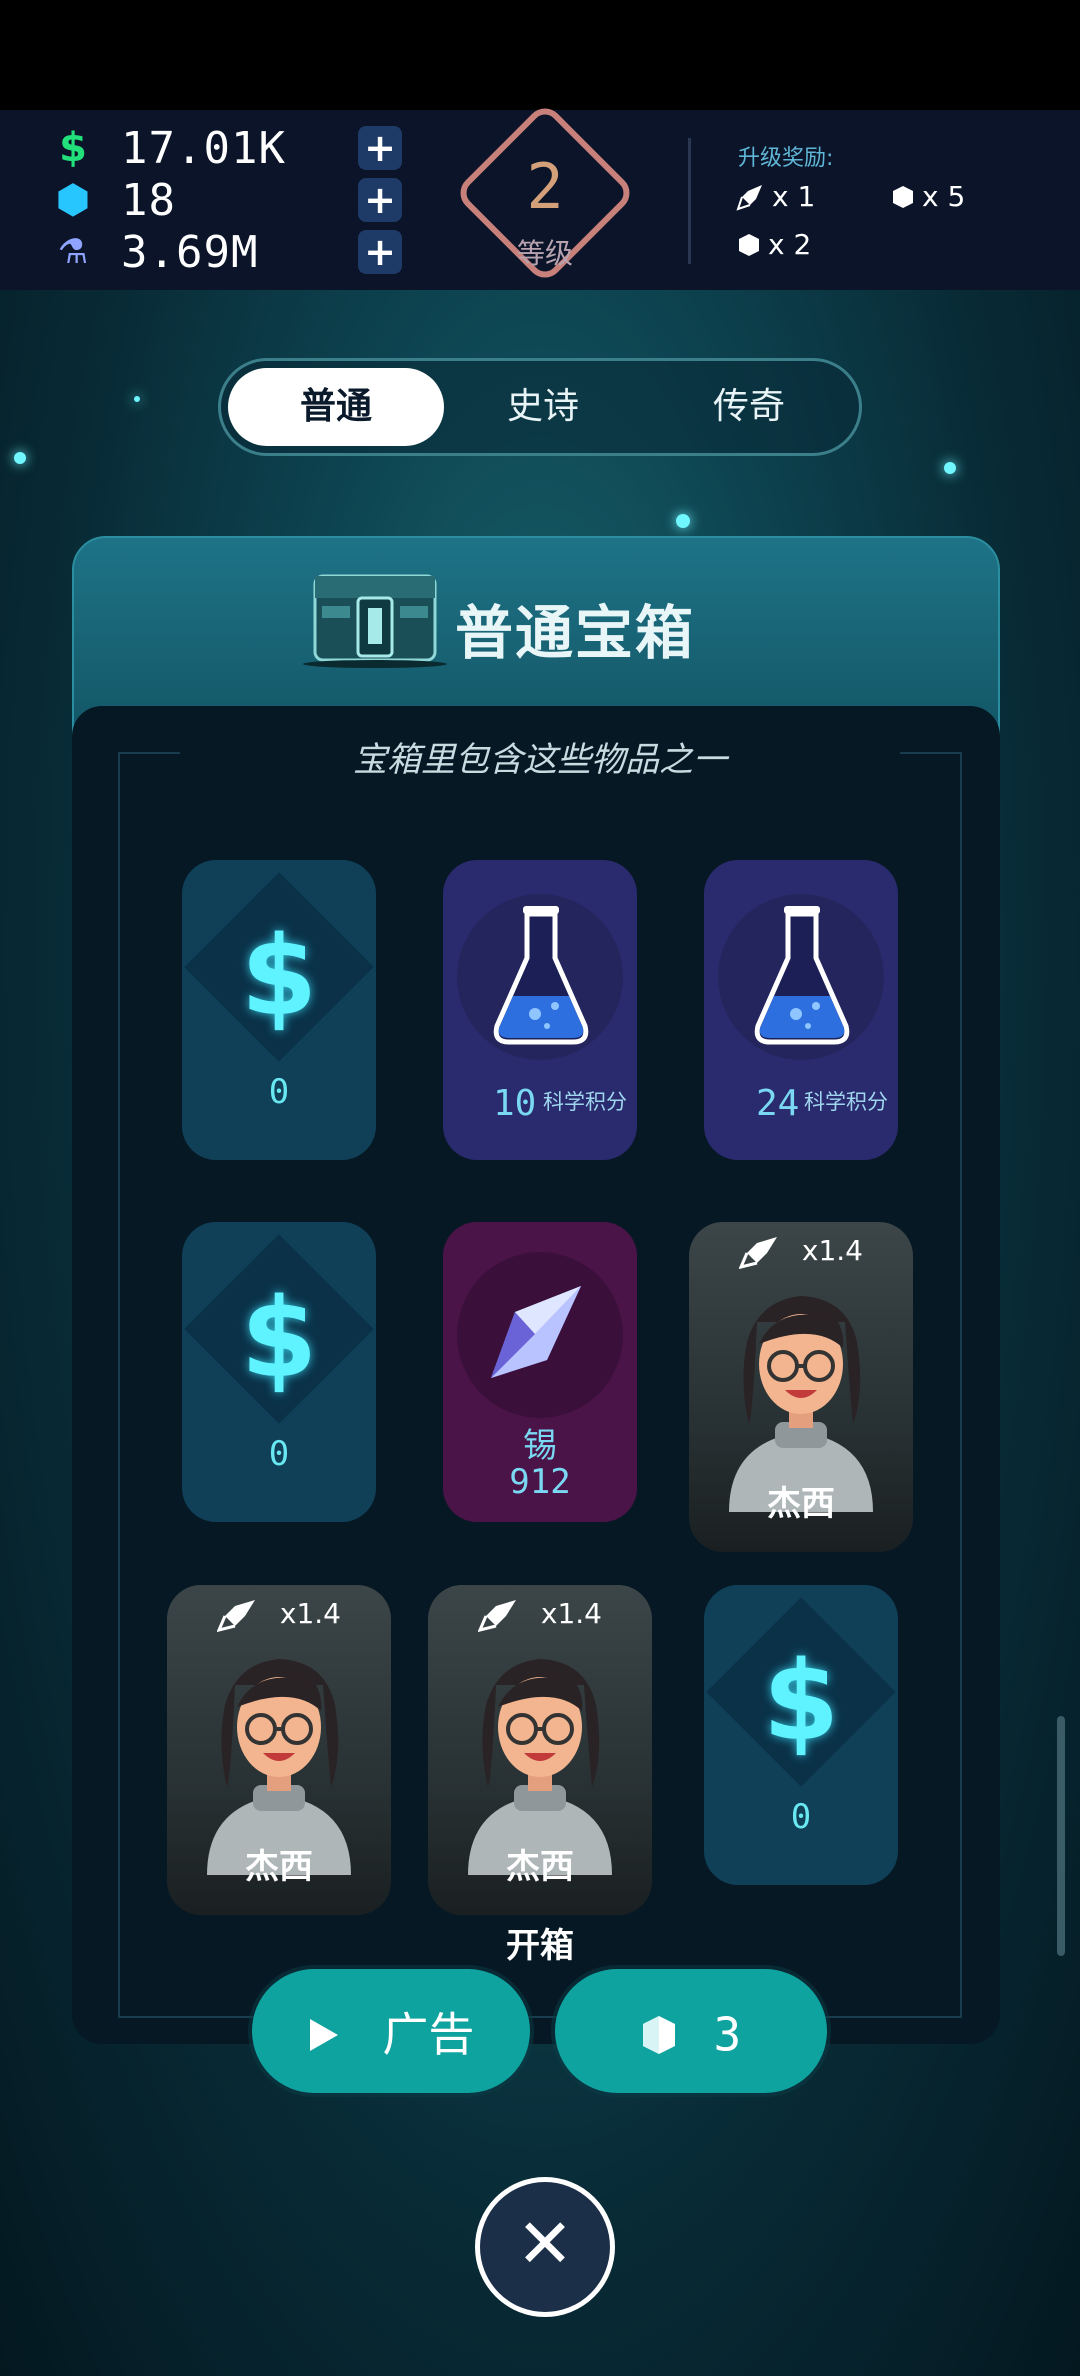 The width and height of the screenshot is (1080, 2376). Describe the element at coordinates (778, 1103) in the screenshot. I see `item-value: 24` at that location.